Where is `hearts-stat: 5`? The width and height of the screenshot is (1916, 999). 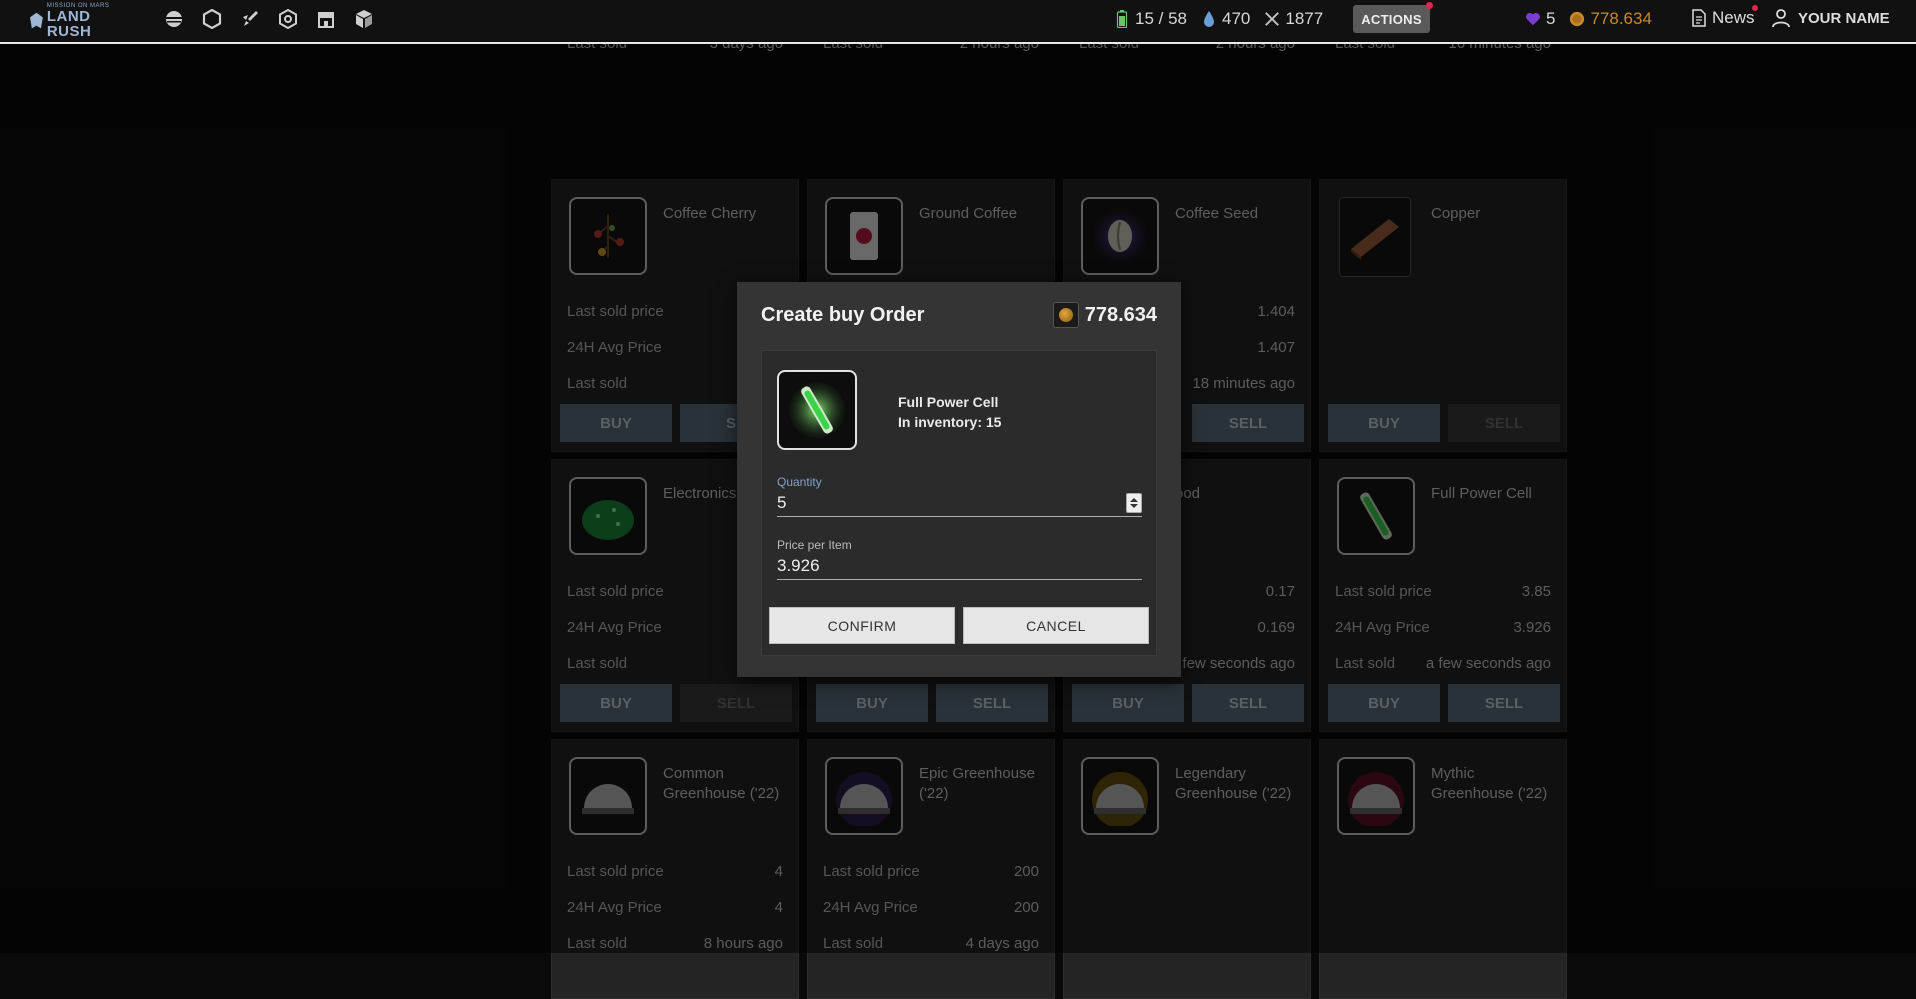
hearts-stat: 5 is located at coordinates (1540, 19).